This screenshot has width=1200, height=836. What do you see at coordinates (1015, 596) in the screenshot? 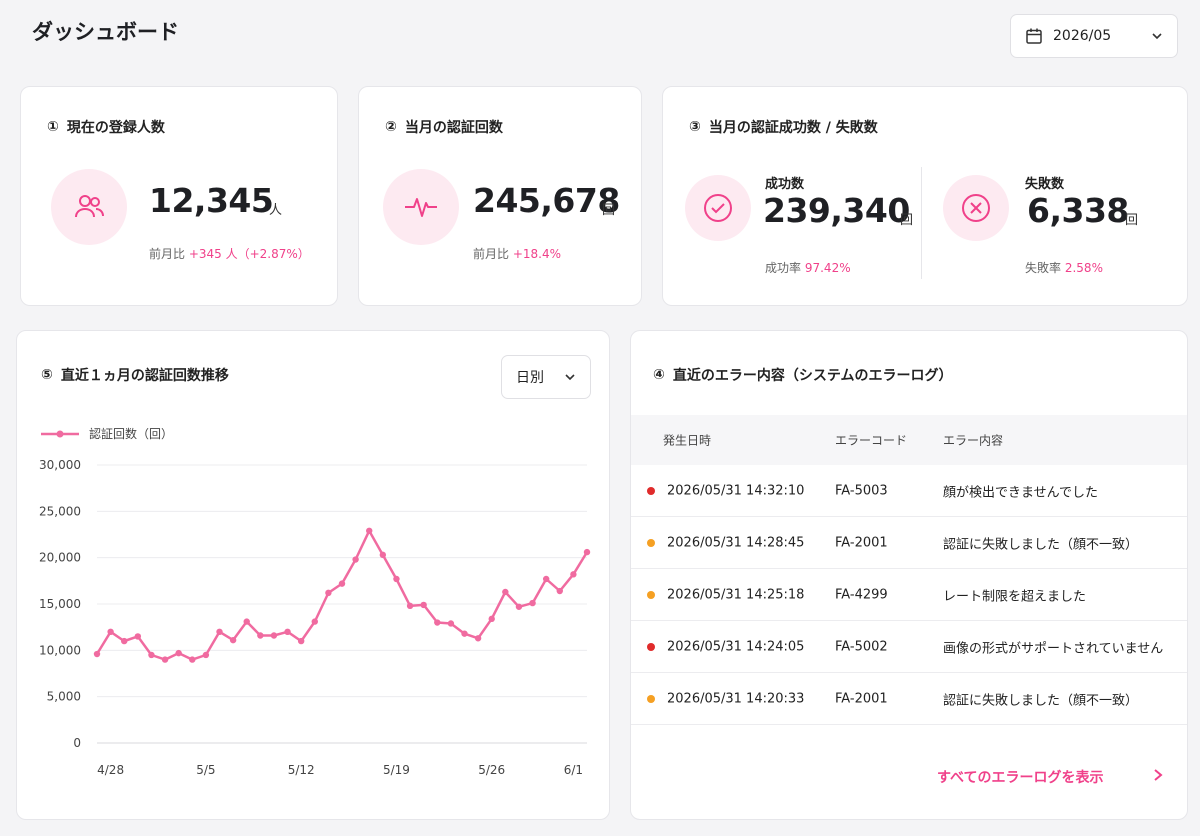
I see `error-message: レート制限を超えました` at bounding box center [1015, 596].